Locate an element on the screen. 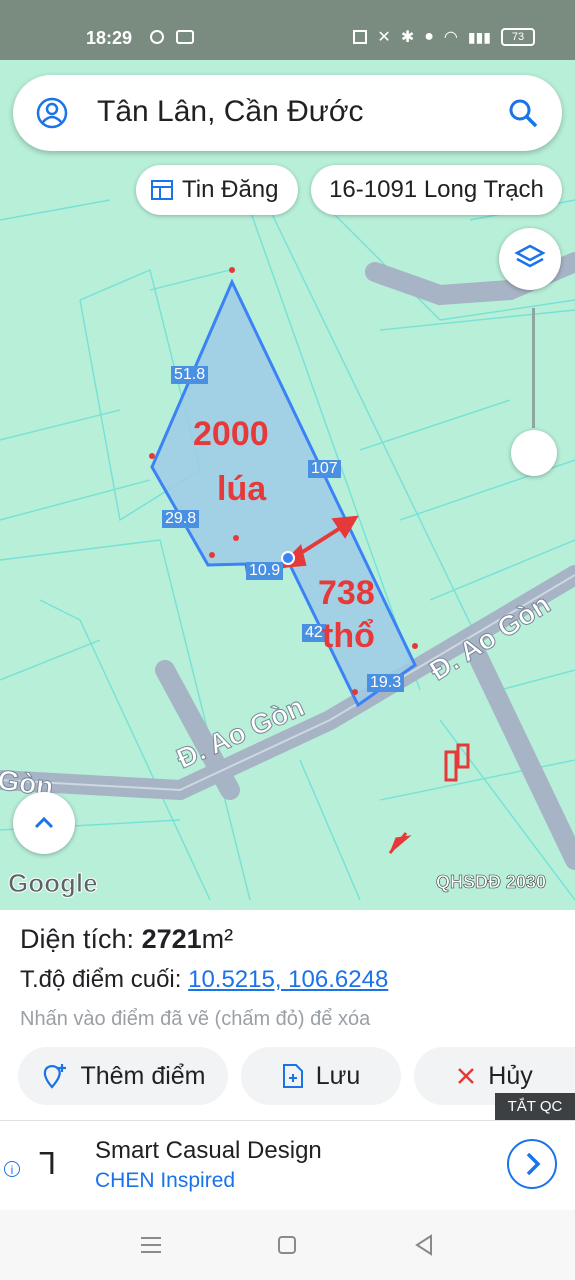 Image resolution: width=575 pixels, height=1280 pixels. google-logo: Google is located at coordinates (53, 883).